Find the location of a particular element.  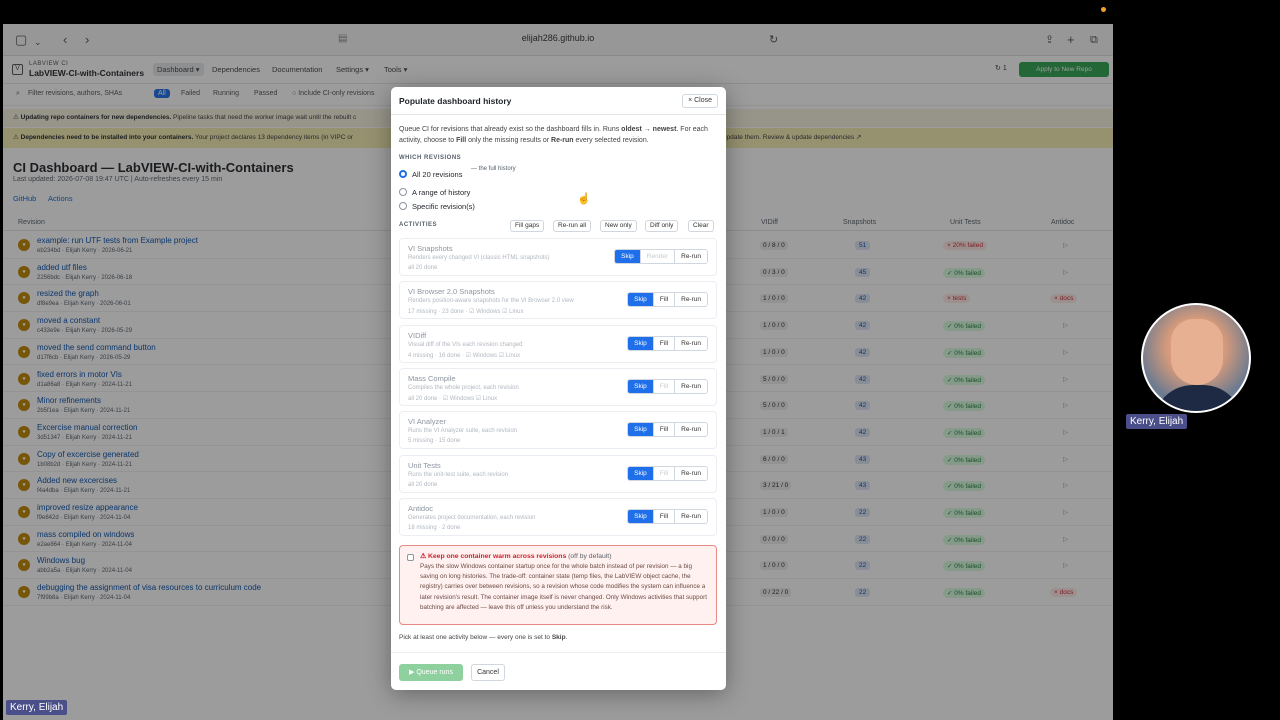

radio-range is located at coordinates (403, 192).